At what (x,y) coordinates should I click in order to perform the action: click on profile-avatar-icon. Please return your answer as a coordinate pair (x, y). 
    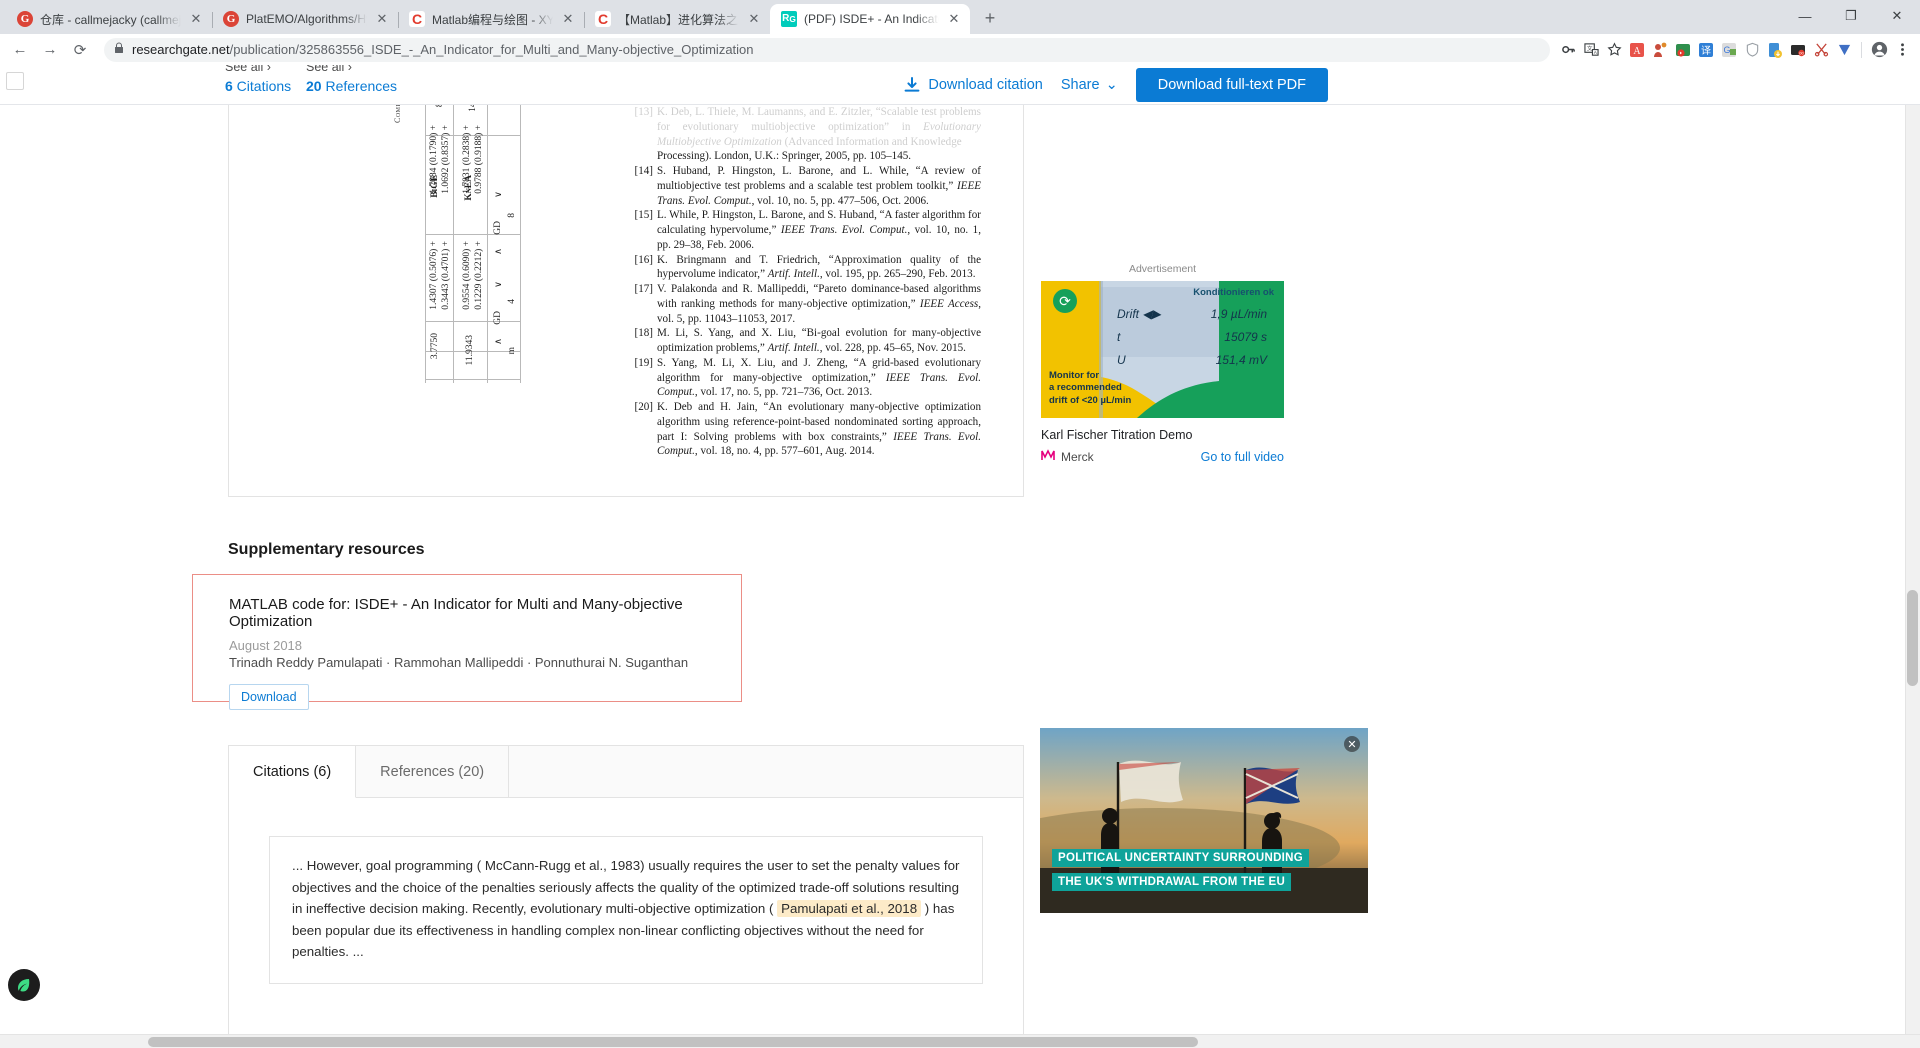
    Looking at the image, I should click on (1879, 50).